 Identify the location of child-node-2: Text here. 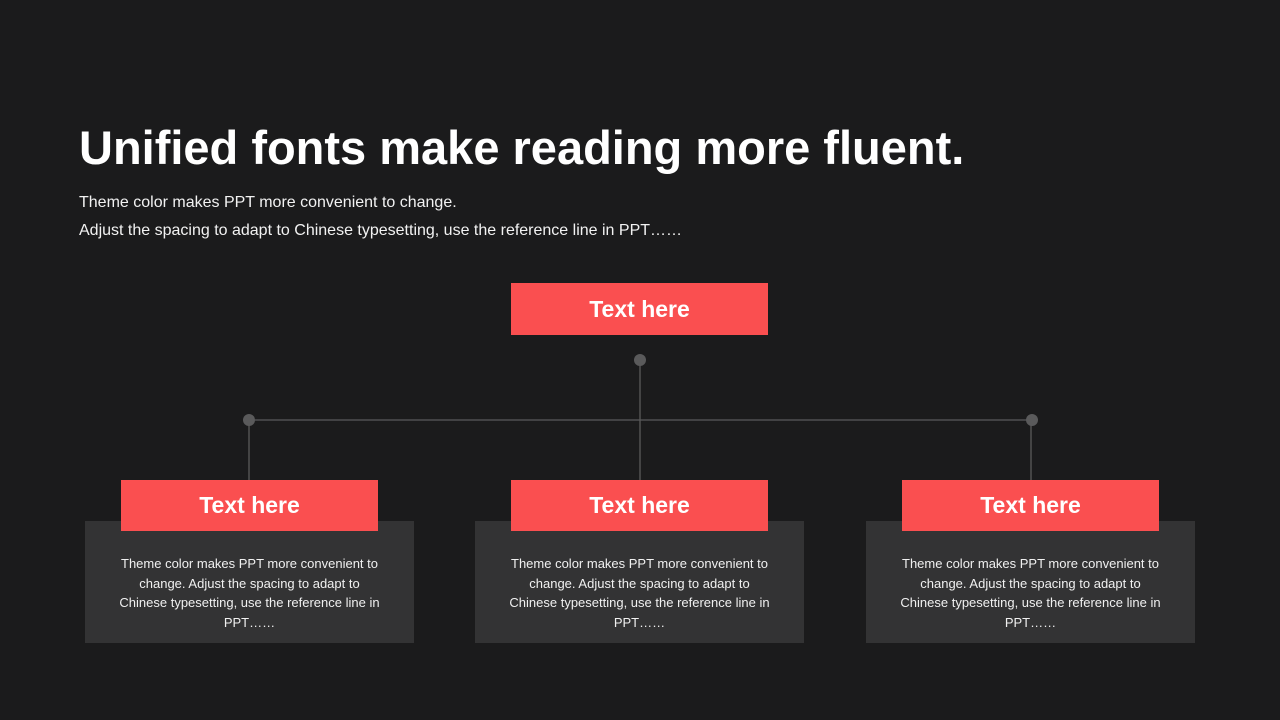
(639, 505).